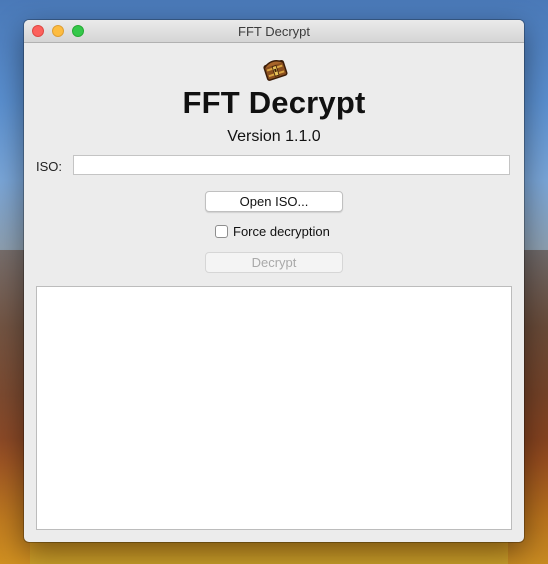  Describe the element at coordinates (274, 102) in the screenshot. I see `app-title: FFT Decrypt` at that location.